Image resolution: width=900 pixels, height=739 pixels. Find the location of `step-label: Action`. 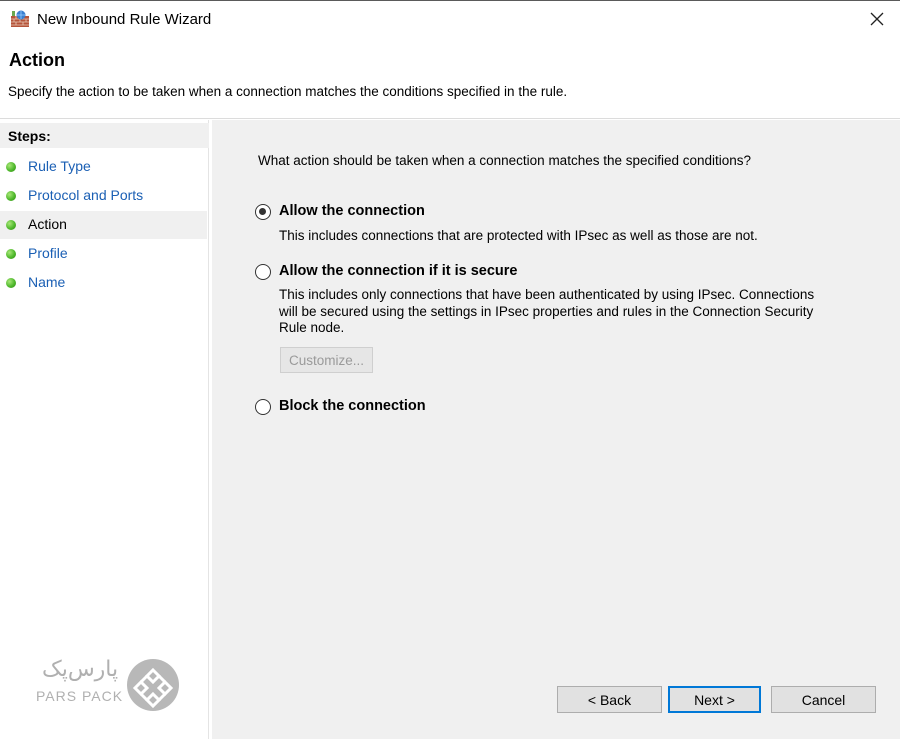

step-label: Action is located at coordinates (47, 224).